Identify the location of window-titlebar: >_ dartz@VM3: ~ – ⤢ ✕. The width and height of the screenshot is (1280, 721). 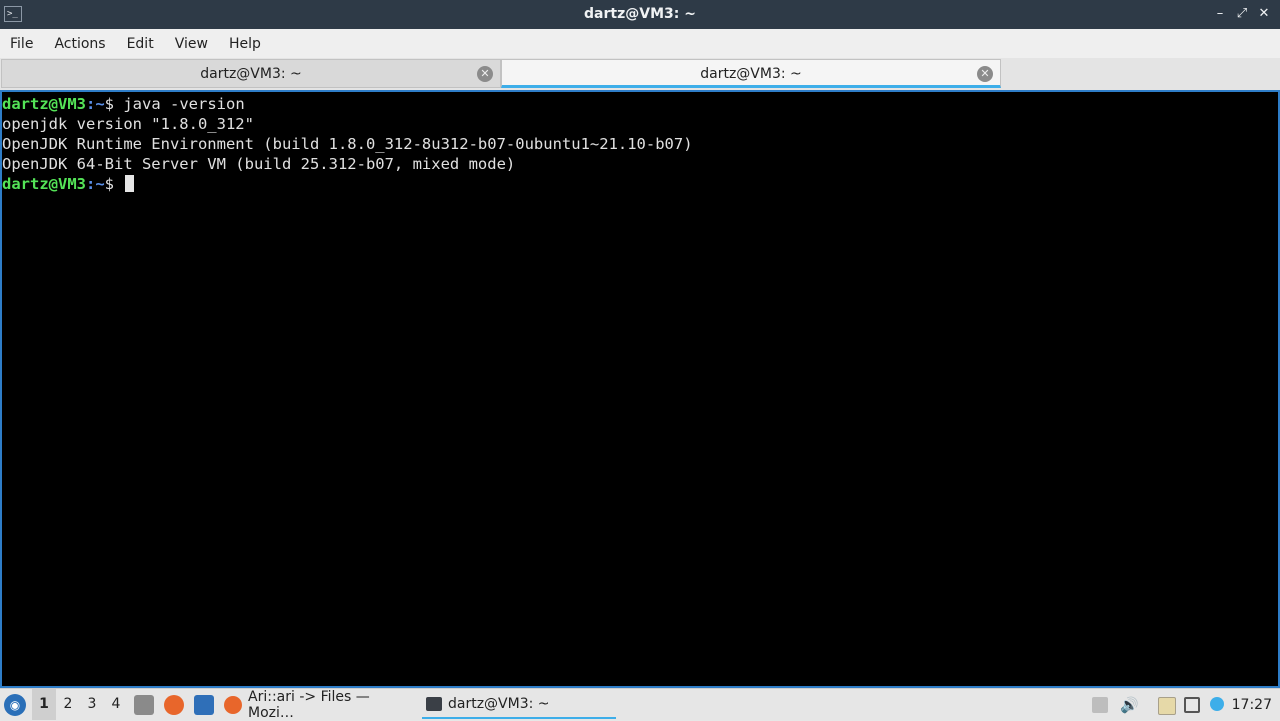
(640, 14).